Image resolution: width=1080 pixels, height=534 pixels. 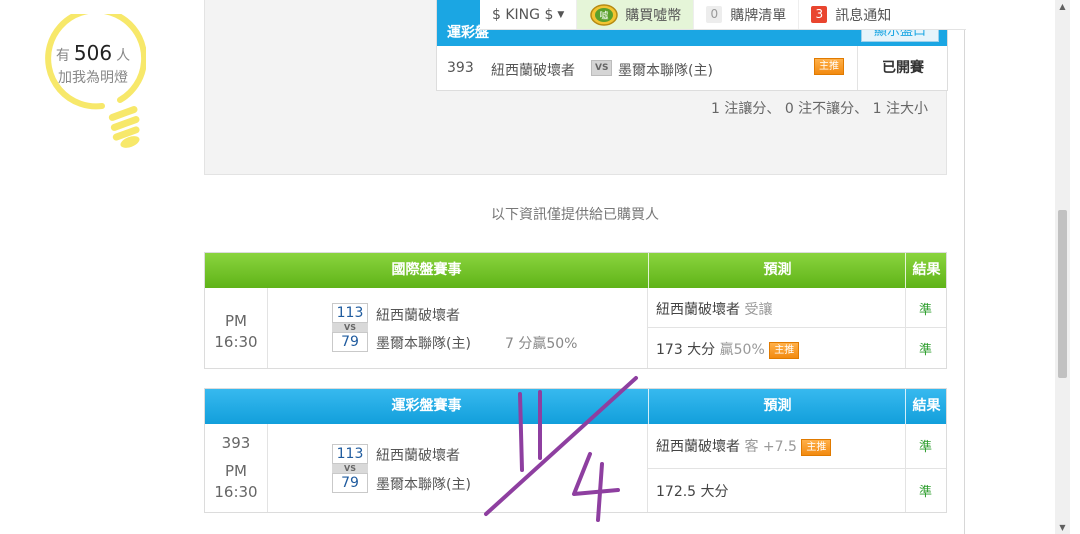 I want to click on match-cell: 113 VS 79 紐西蘭破壞者 墨爾本聯隊(主), so click(x=457, y=468).